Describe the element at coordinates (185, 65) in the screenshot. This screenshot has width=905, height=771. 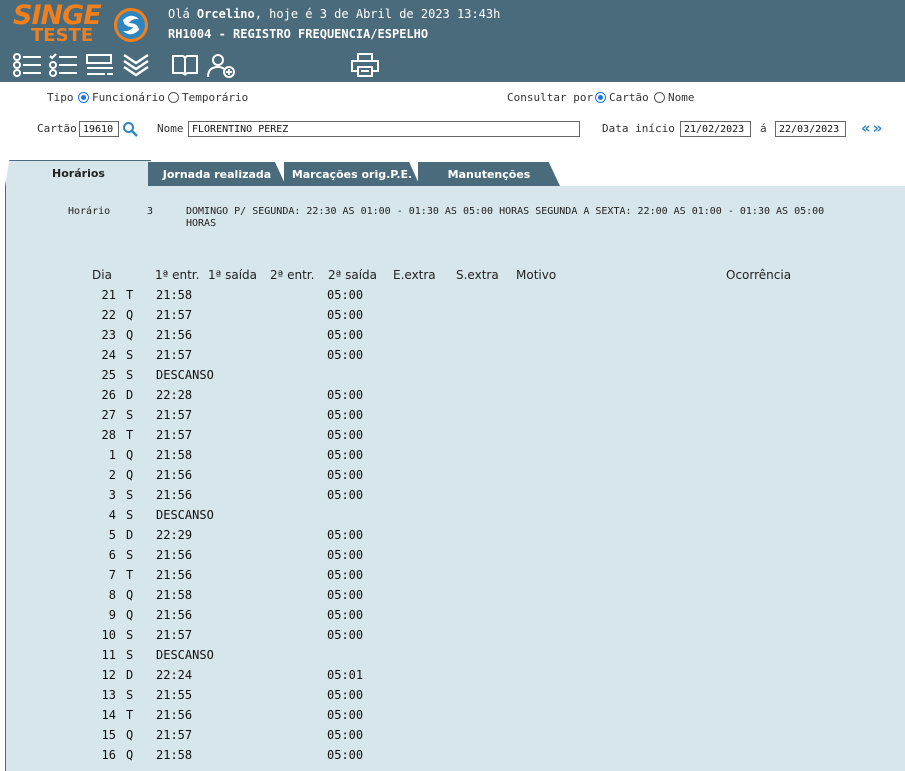
I see `book-icon` at that location.